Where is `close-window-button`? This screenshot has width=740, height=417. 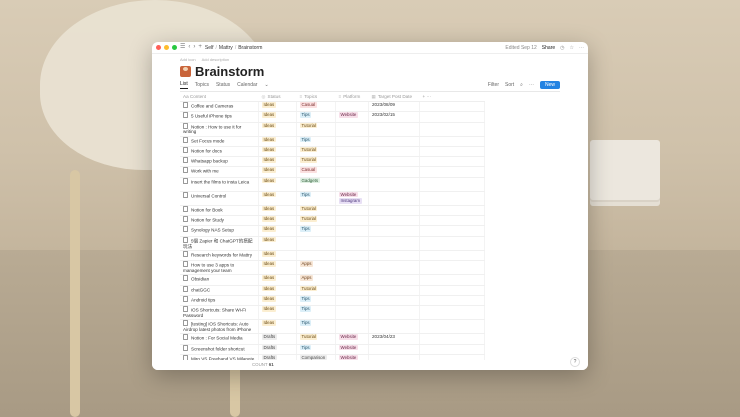 close-window-button is located at coordinates (158, 47).